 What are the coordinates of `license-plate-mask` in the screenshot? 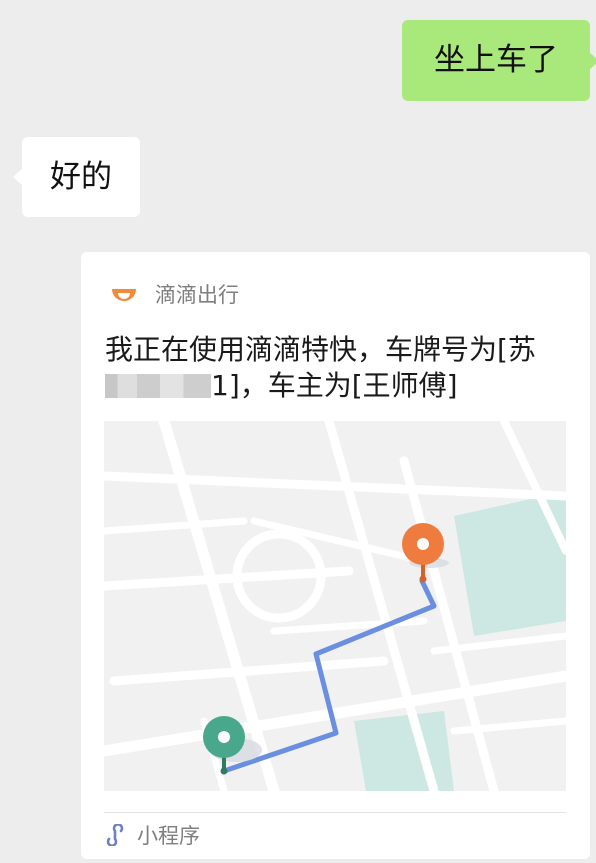 It's located at (158, 386).